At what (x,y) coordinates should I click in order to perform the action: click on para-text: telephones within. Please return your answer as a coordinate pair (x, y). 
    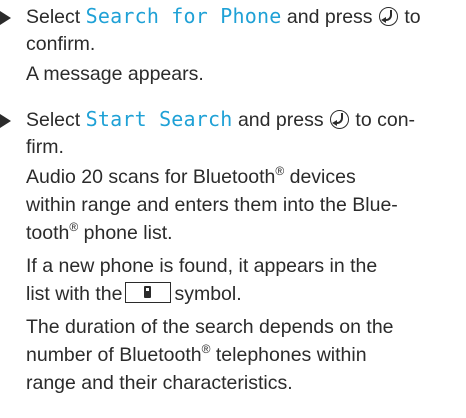
    Looking at the image, I should click on (288, 355).